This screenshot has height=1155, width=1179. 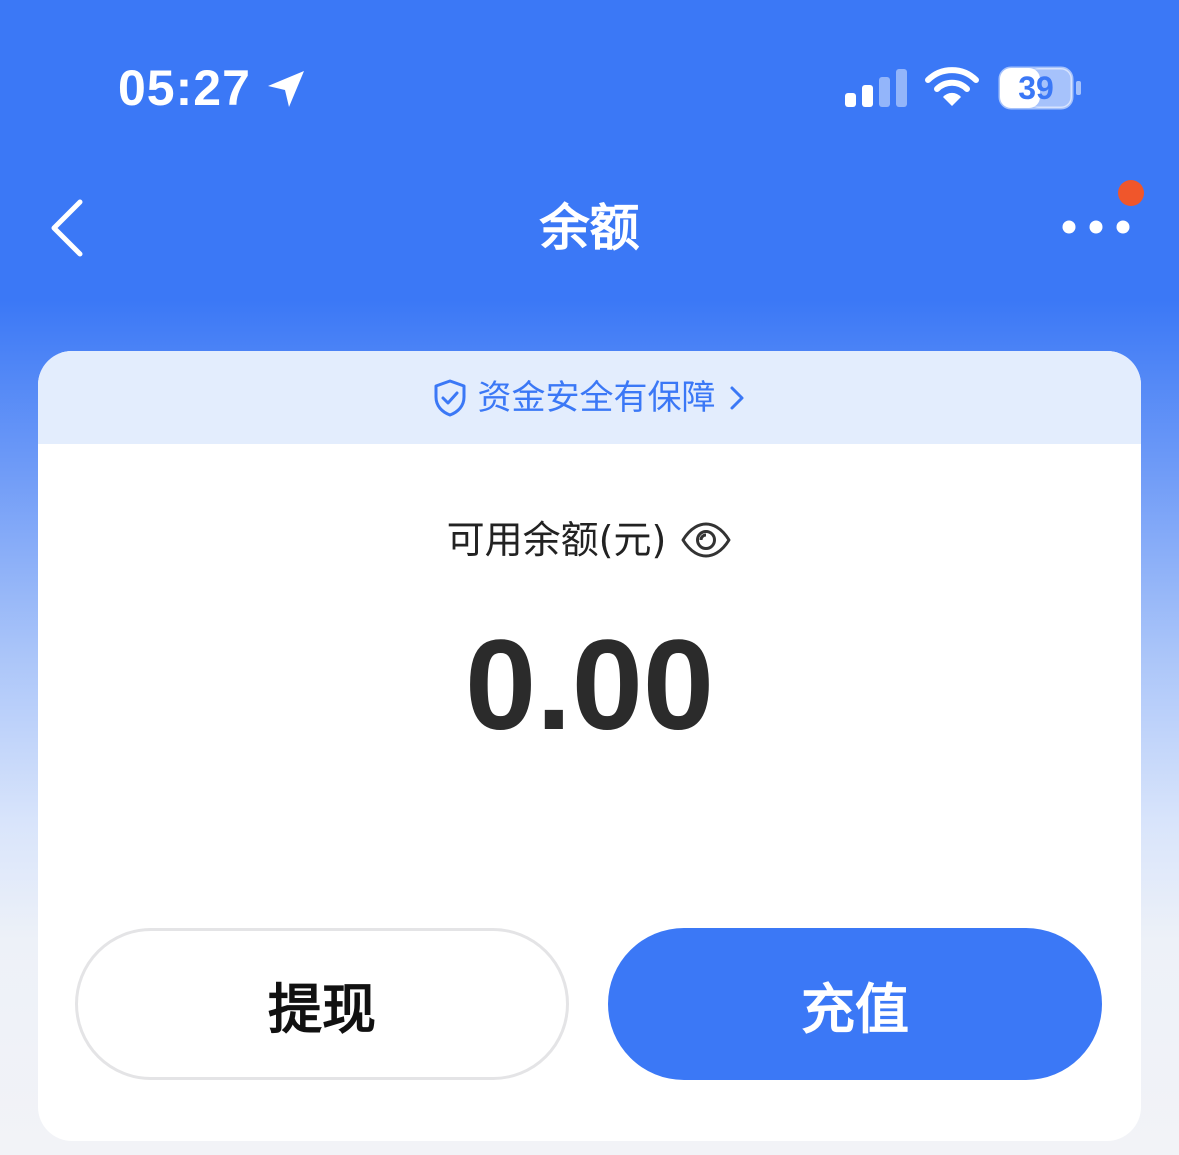 What do you see at coordinates (589, 228) in the screenshot?
I see `page-title: 余额` at bounding box center [589, 228].